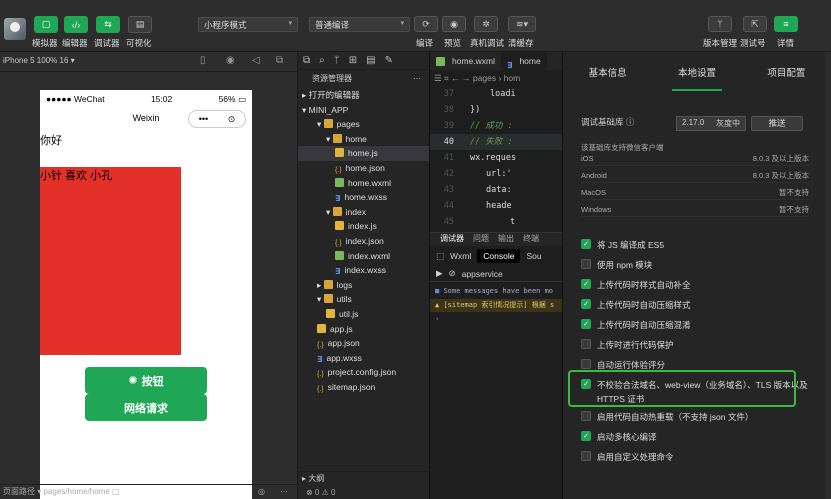  I want to click on setting-option: ✓ 上传代码时自动压缩混淆, so click(696, 325).